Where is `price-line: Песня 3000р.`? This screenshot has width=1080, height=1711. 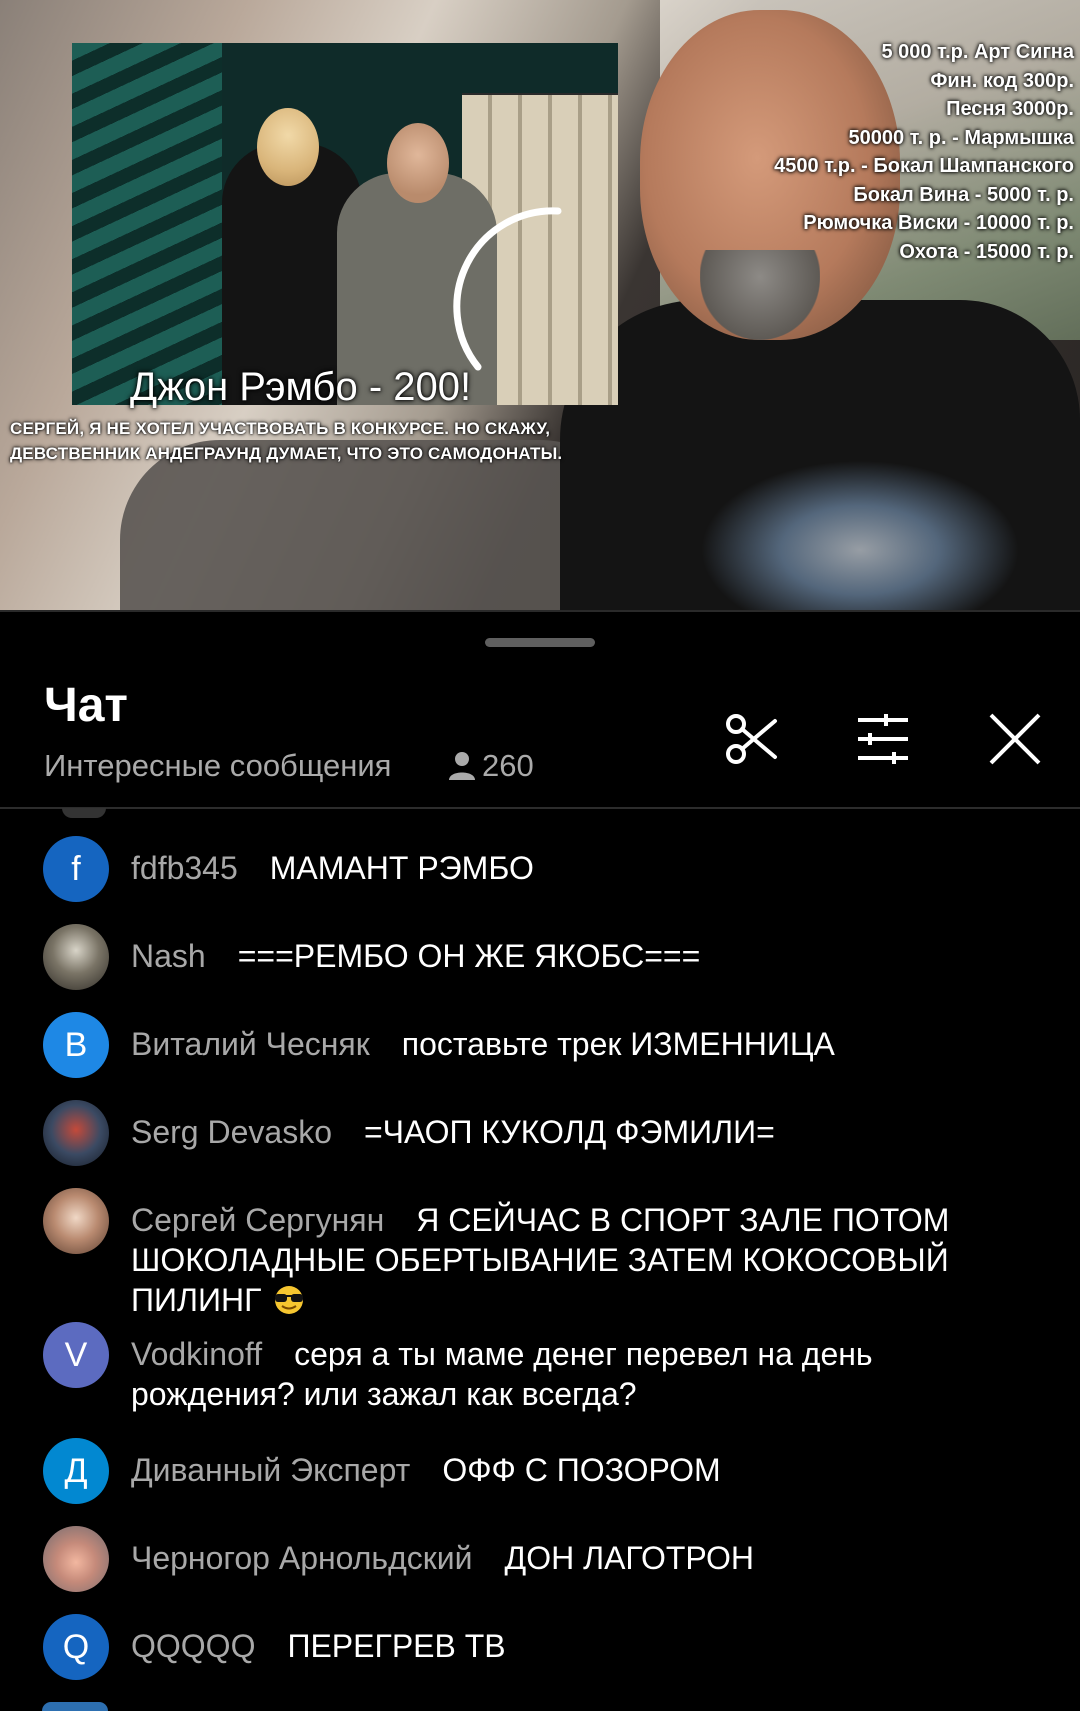 price-line: Песня 3000р. is located at coordinates (1010, 109).